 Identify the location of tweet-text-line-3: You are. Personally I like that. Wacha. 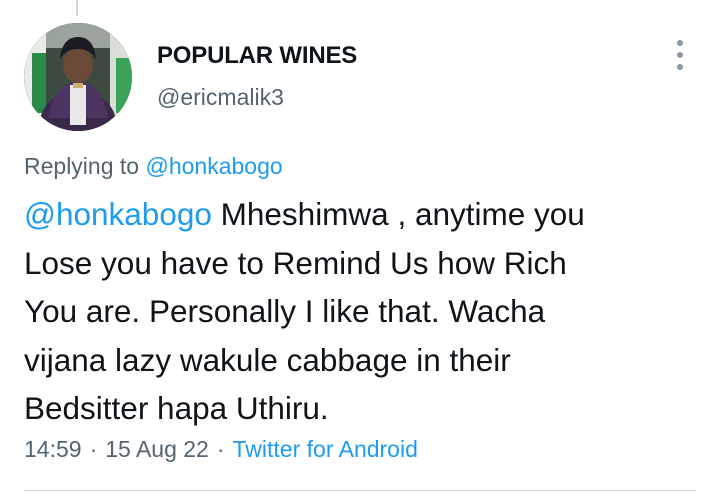
(285, 311).